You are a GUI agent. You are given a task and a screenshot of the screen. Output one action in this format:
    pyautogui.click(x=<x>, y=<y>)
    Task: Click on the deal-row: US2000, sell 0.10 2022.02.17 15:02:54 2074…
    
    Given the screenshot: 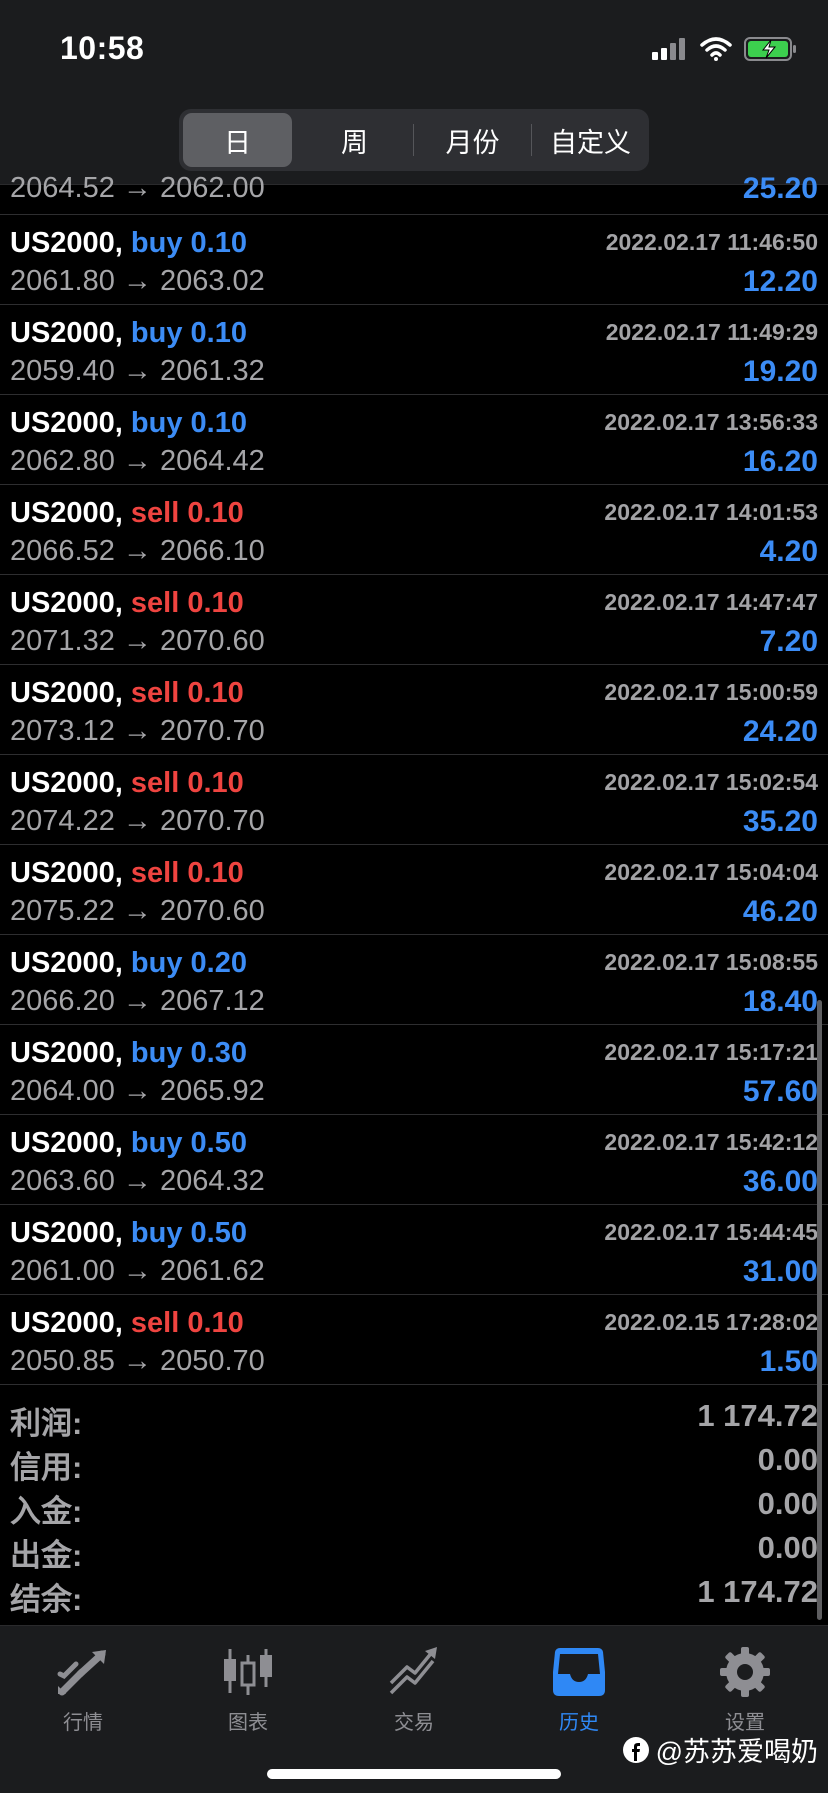 What is the action you would take?
    pyautogui.click(x=414, y=800)
    